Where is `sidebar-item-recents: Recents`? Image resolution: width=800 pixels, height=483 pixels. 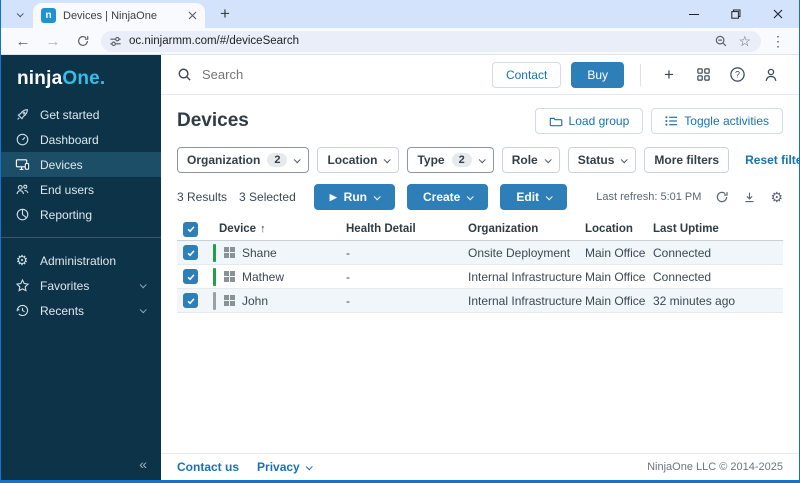
sidebar-item-recents: Recents is located at coordinates (81, 310).